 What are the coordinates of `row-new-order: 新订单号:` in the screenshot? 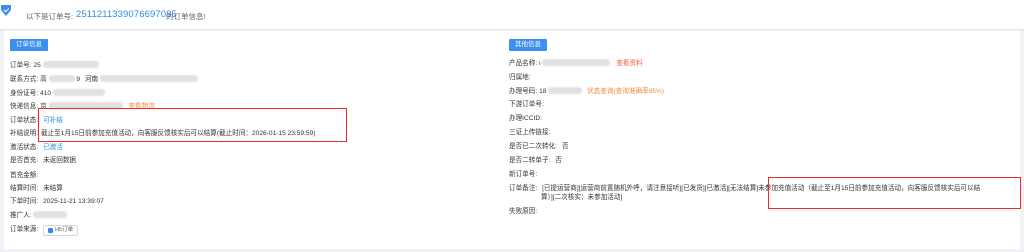 It's located at (523, 174).